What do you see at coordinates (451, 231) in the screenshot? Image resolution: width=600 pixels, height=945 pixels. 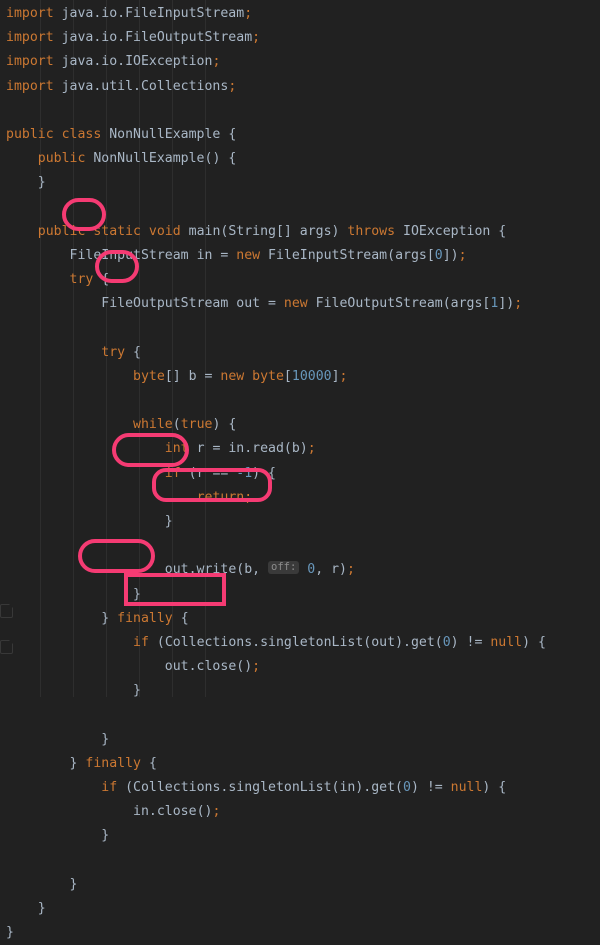 I see `code-token: IOException {` at bounding box center [451, 231].